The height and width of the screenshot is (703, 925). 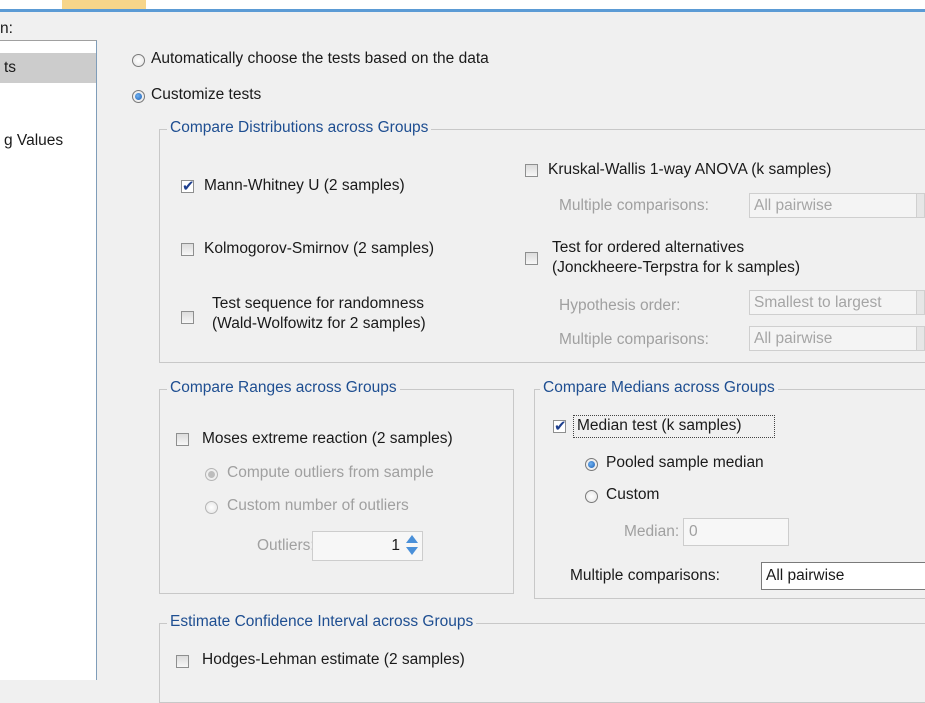 I want to click on tab-underline, so click(x=462, y=10).